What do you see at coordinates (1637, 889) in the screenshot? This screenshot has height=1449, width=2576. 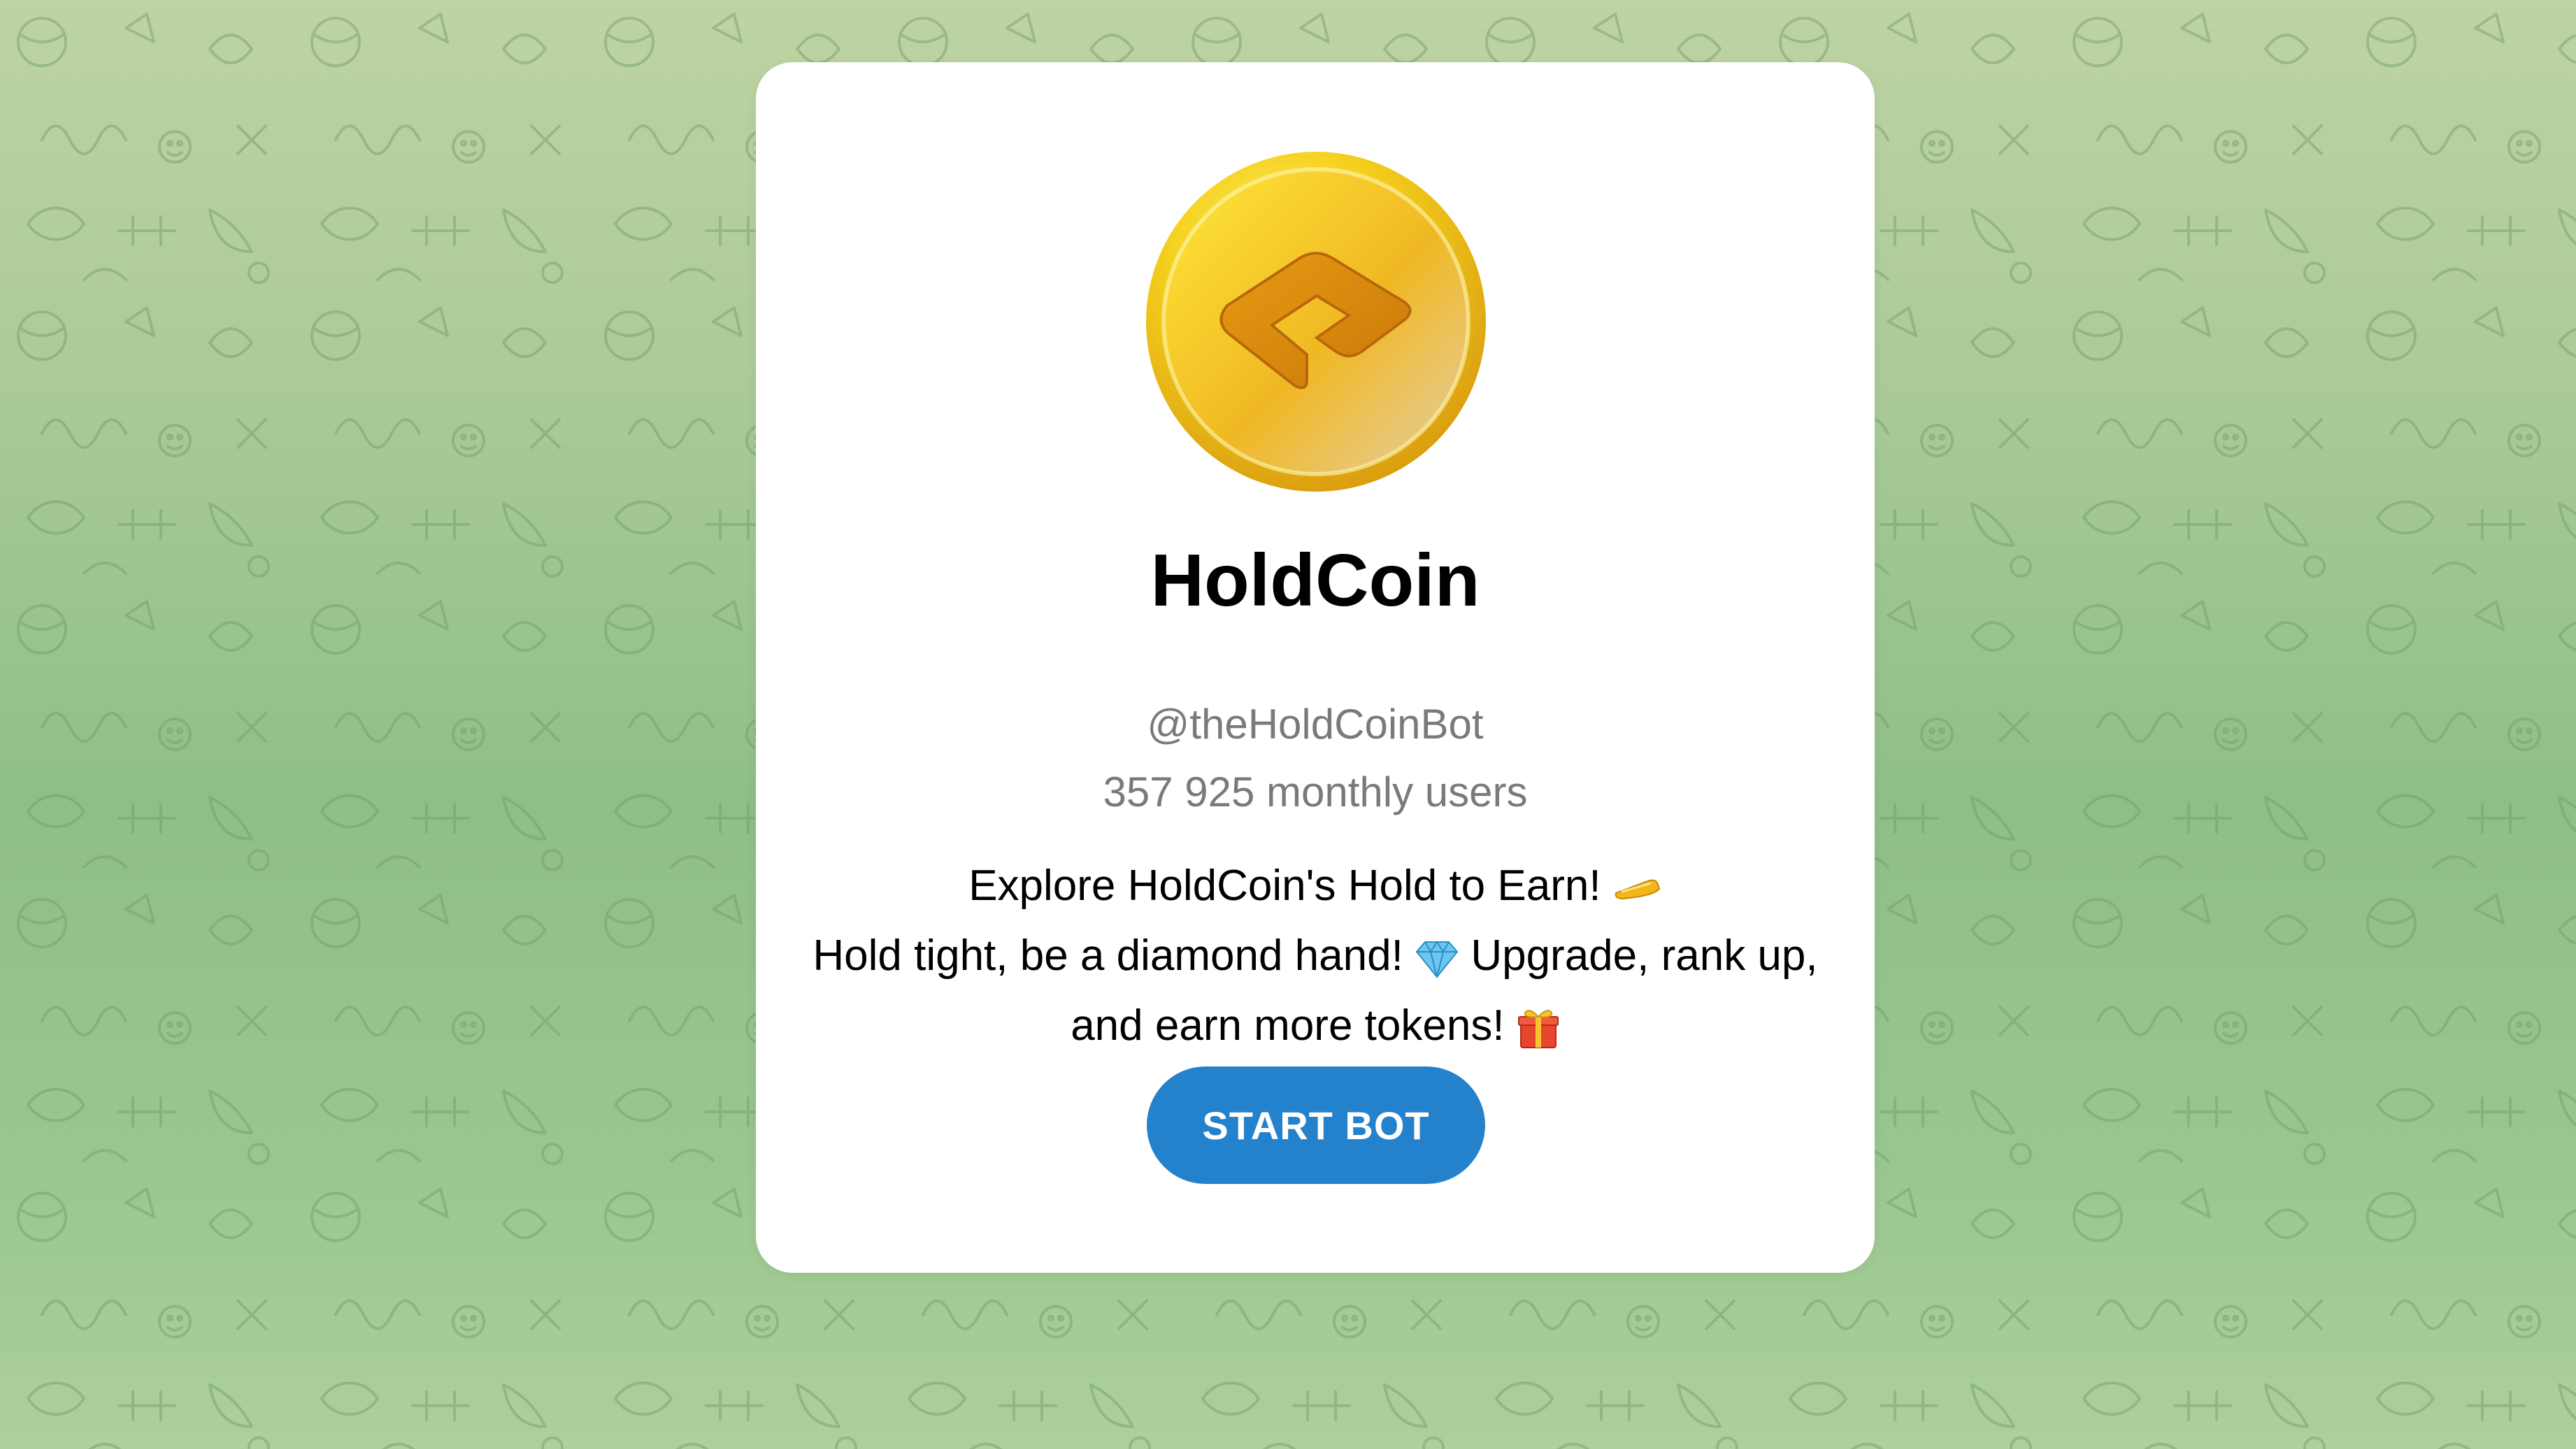 I see `coin-bar-emoji-icon` at bounding box center [1637, 889].